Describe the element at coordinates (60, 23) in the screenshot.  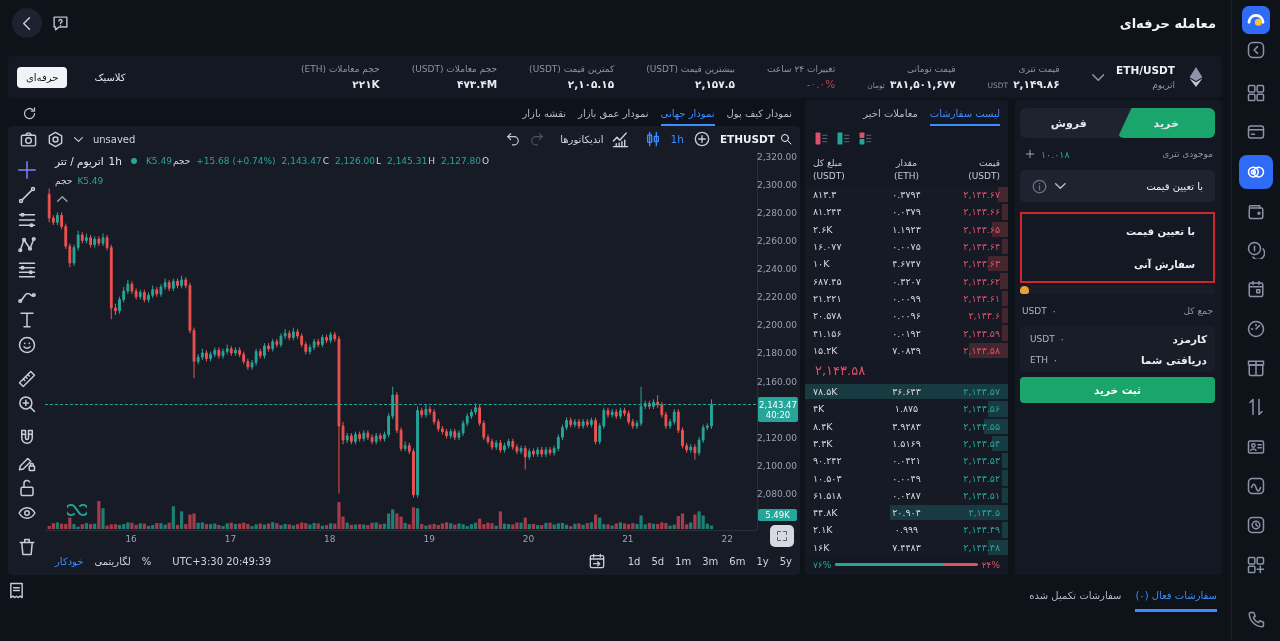
I see `help-chat-icon` at that location.